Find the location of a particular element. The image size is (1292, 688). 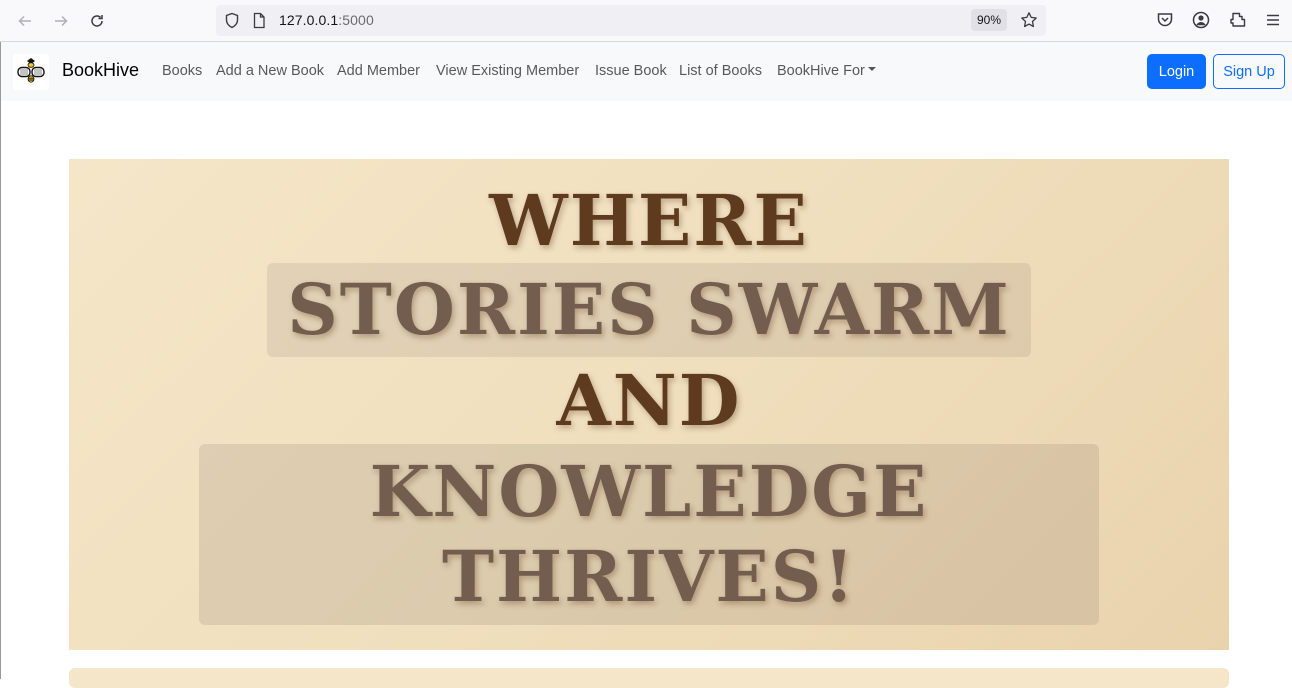

reload-icon is located at coordinates (97, 21).